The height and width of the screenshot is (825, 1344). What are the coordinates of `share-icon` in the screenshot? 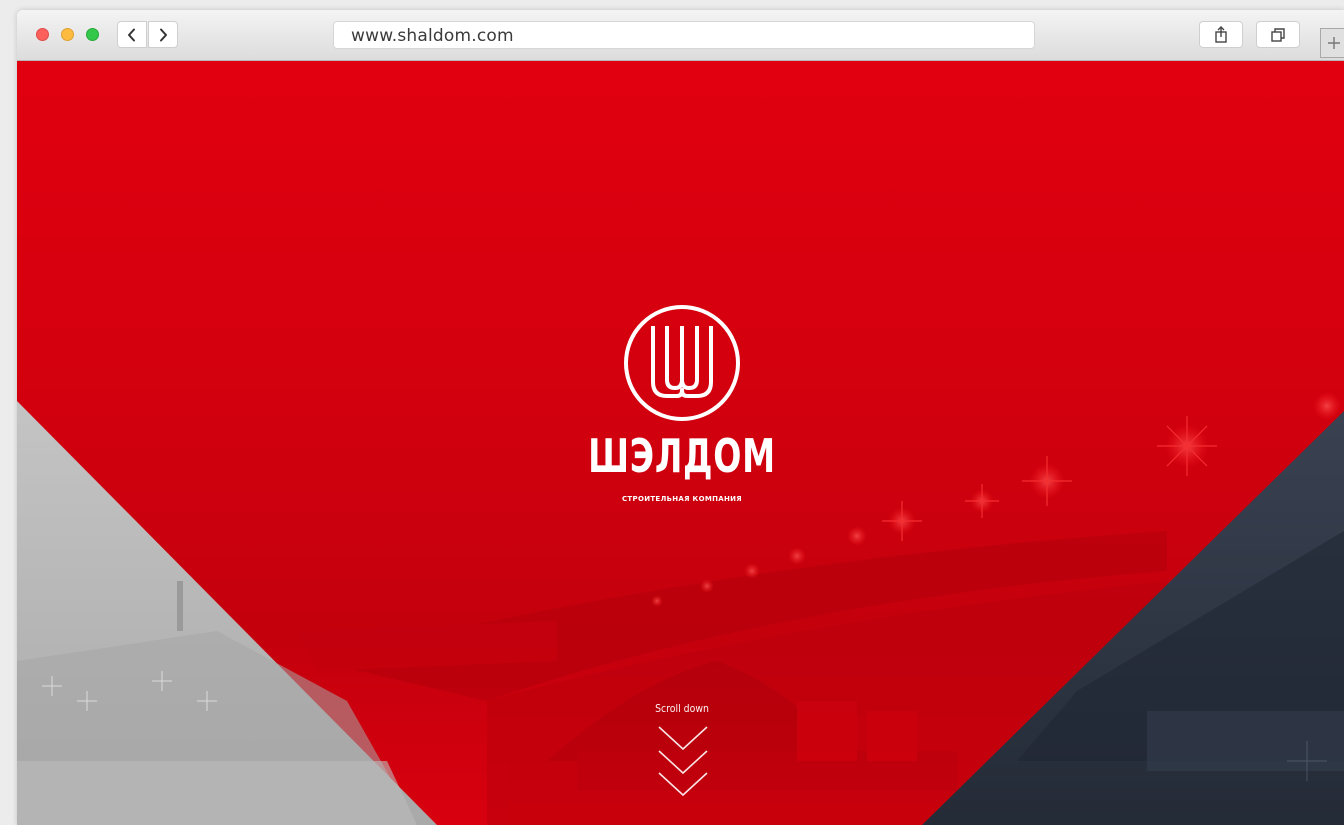 It's located at (1221, 34).